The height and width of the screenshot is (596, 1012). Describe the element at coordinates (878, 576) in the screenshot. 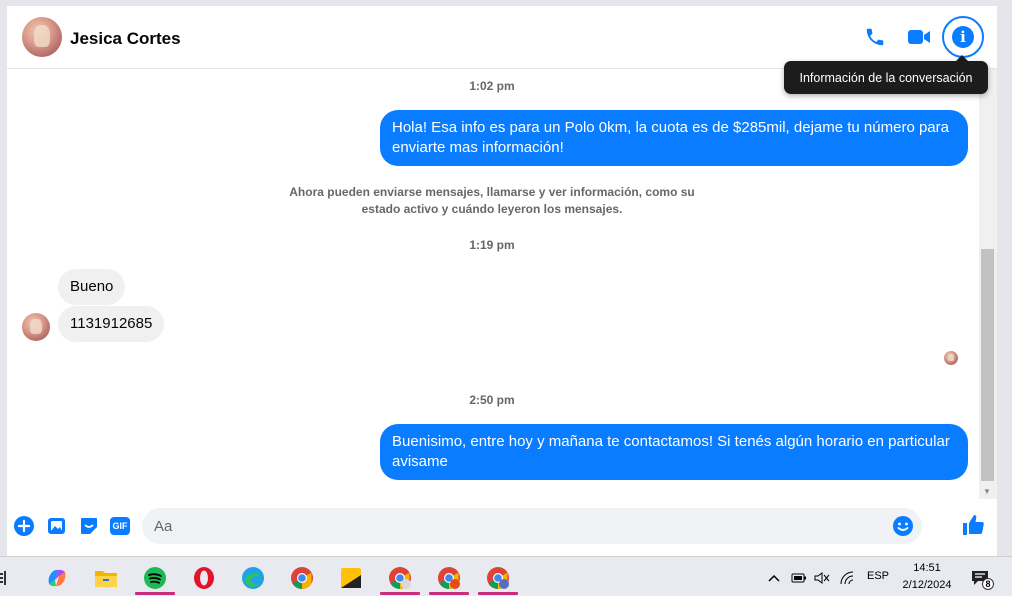

I see `input-language: ESP` at that location.